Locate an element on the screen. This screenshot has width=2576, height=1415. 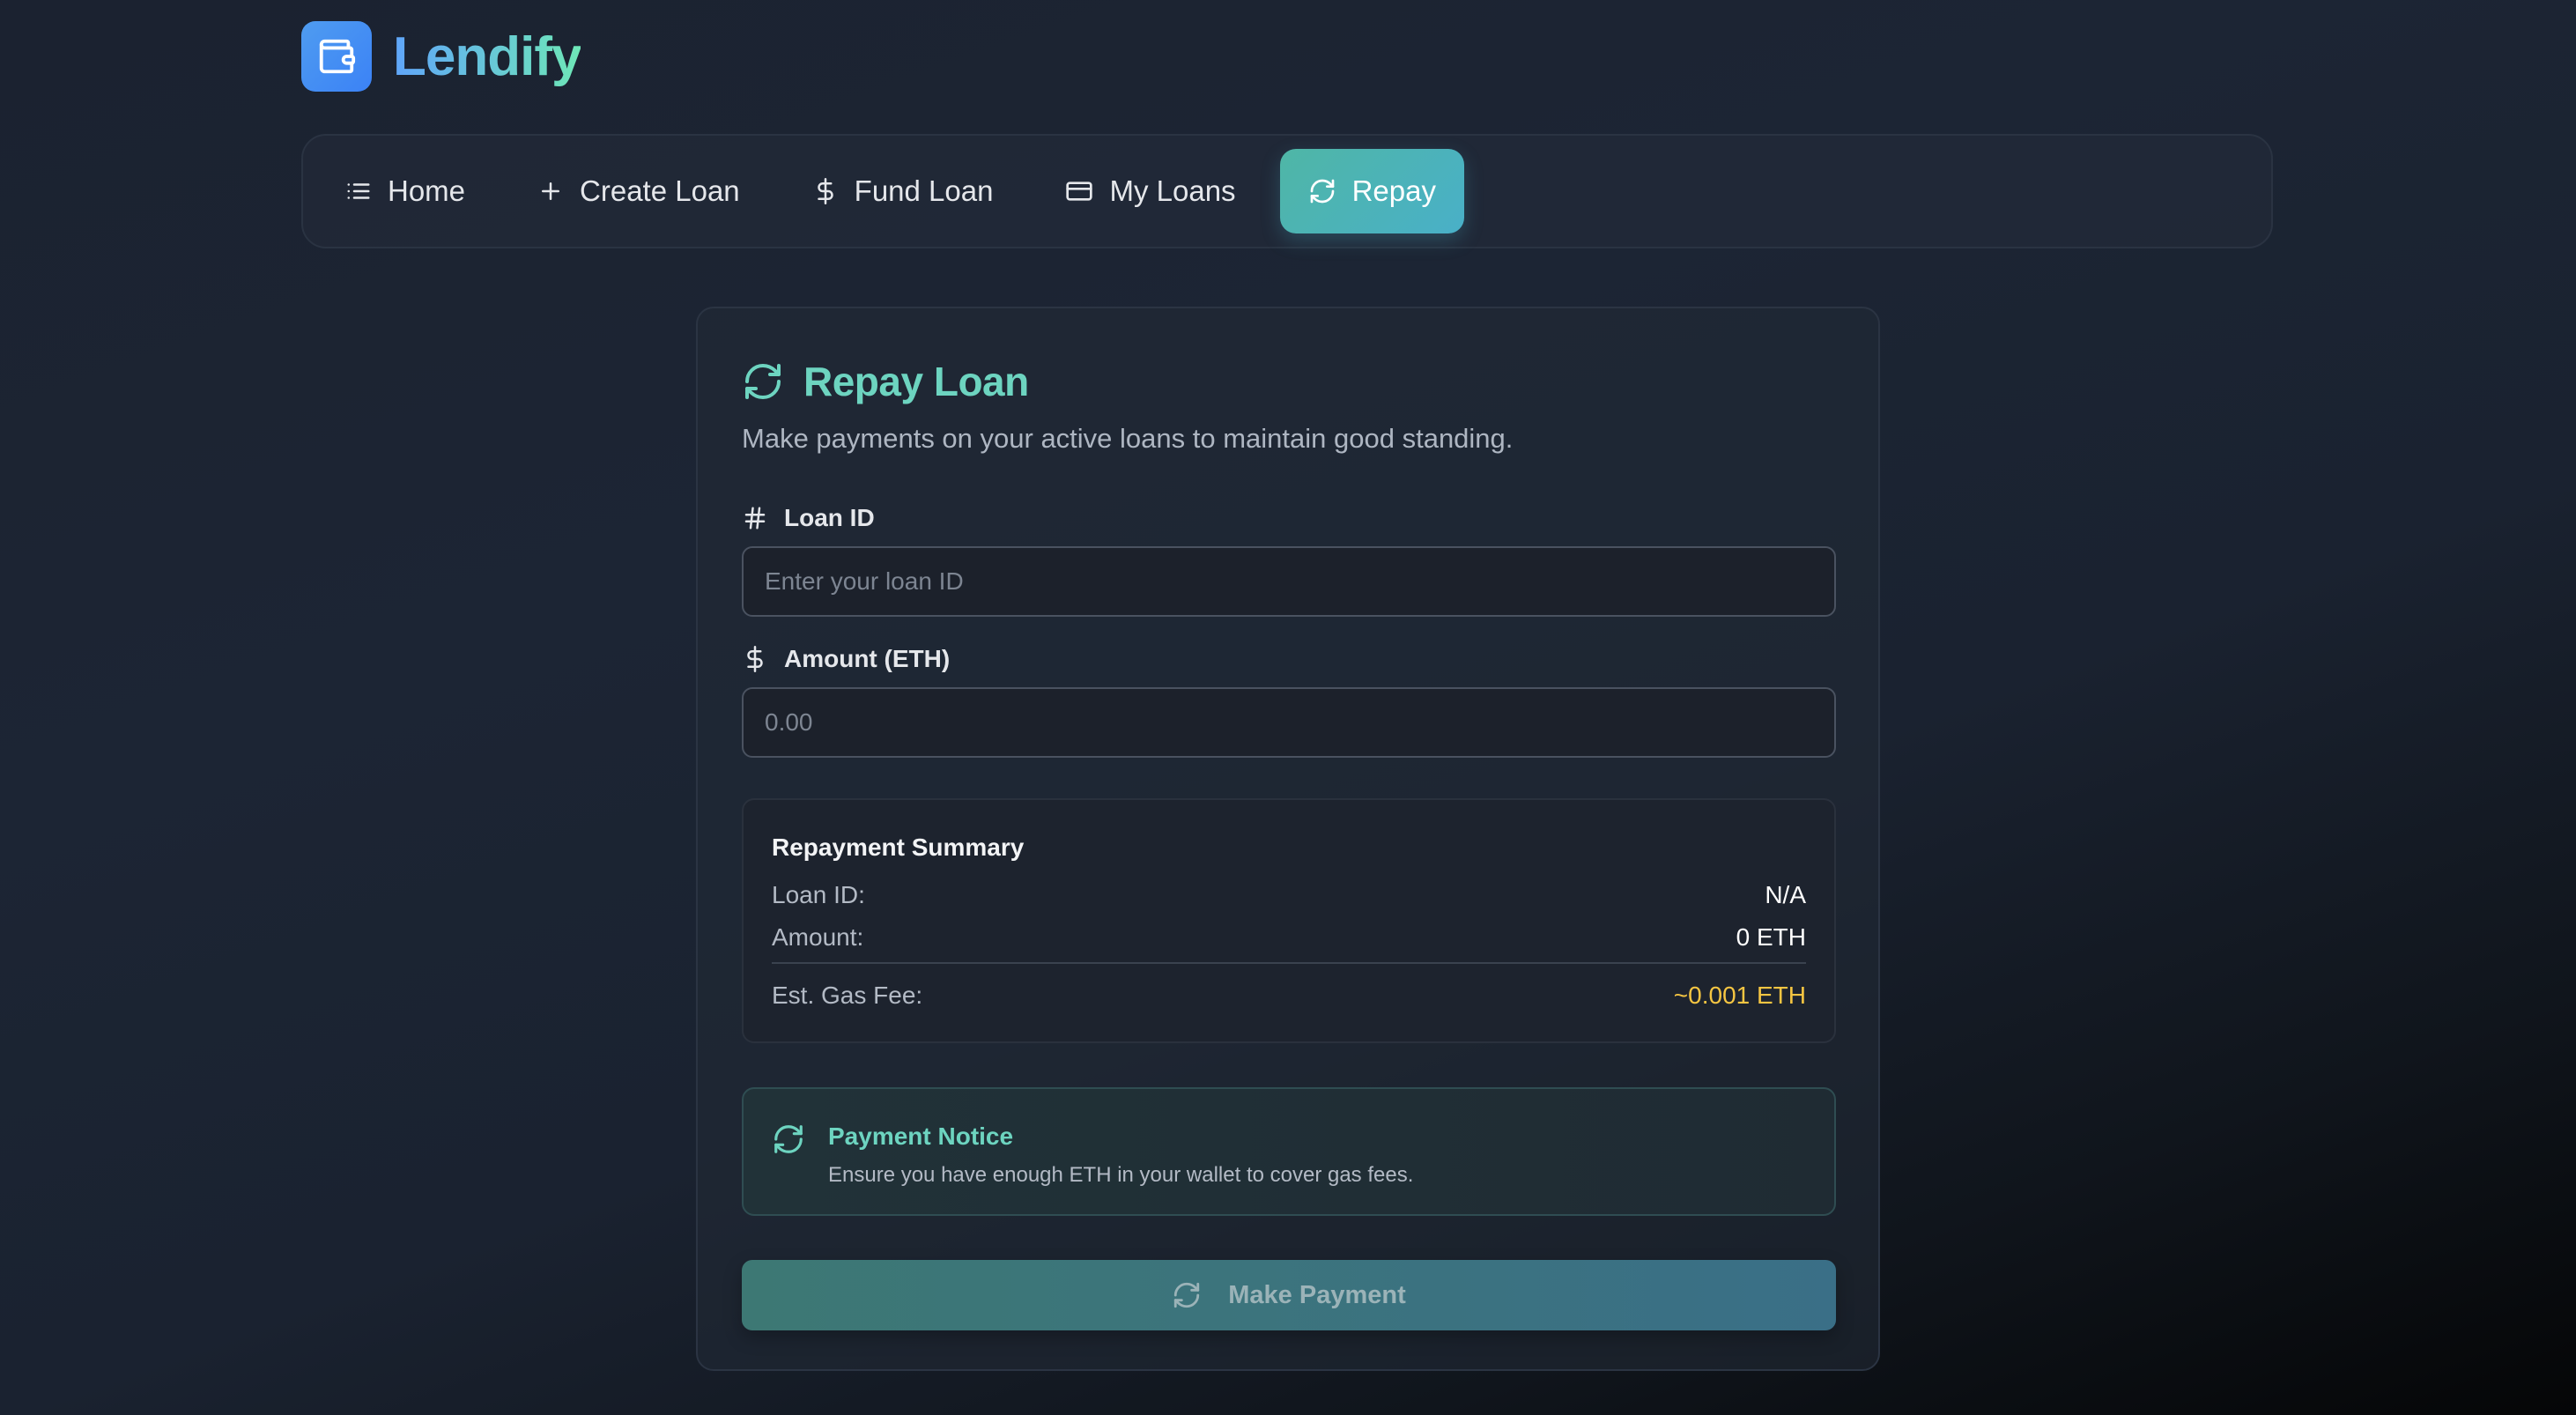
summary-amount-label: Amount: is located at coordinates (818, 937).